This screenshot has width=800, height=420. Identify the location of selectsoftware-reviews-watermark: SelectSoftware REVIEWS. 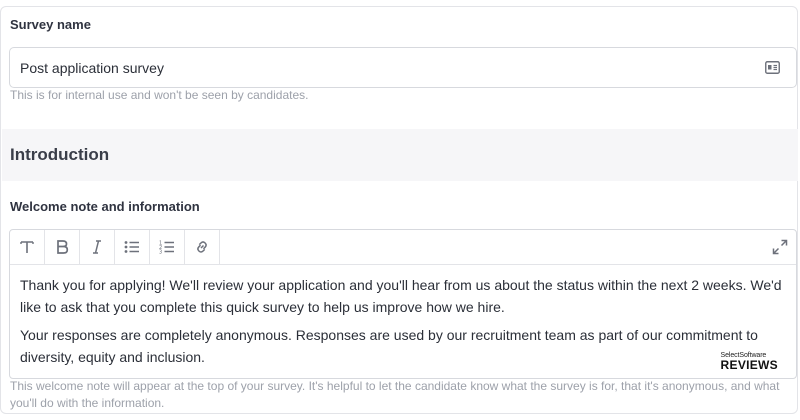
(749, 361).